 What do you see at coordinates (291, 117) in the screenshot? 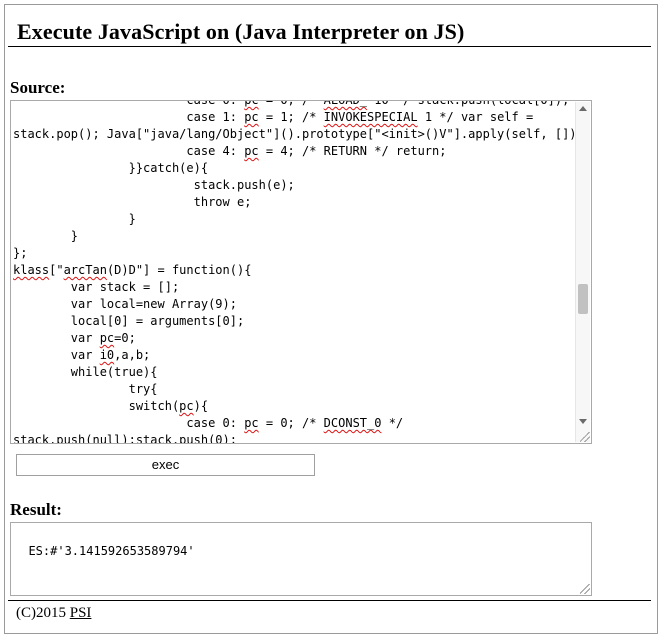
I see `code-token: = 1; /*` at bounding box center [291, 117].